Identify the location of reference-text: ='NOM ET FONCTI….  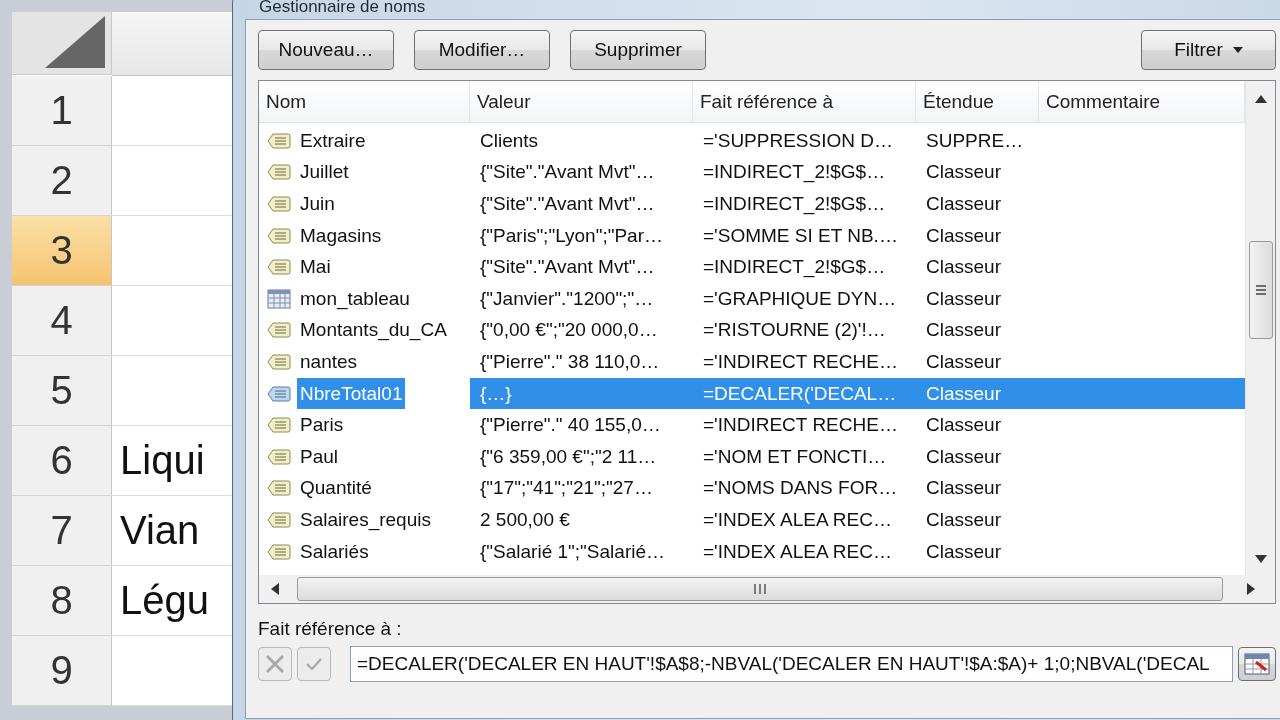
(795, 456).